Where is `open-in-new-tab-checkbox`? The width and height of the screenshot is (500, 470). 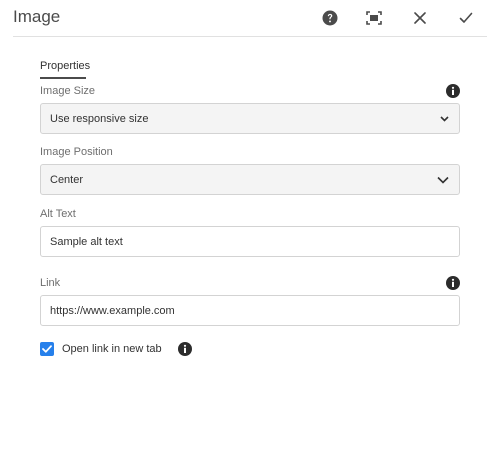 open-in-new-tab-checkbox is located at coordinates (47, 349).